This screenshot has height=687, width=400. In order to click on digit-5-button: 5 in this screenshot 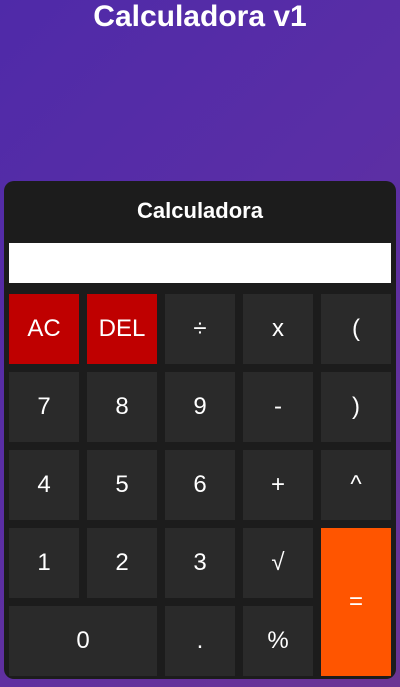, I will do `click(122, 485)`.